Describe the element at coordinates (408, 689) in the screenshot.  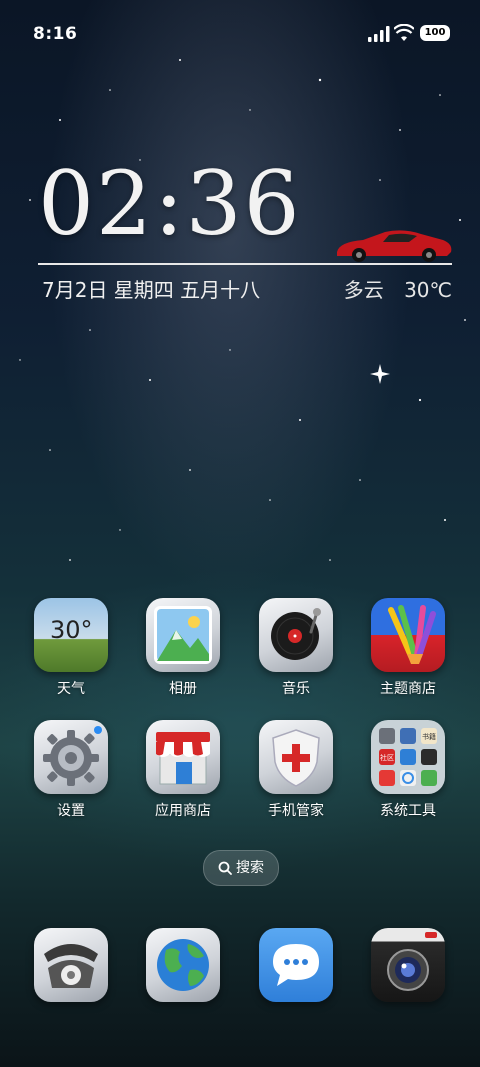
I see `app-label: 主题商店` at that location.